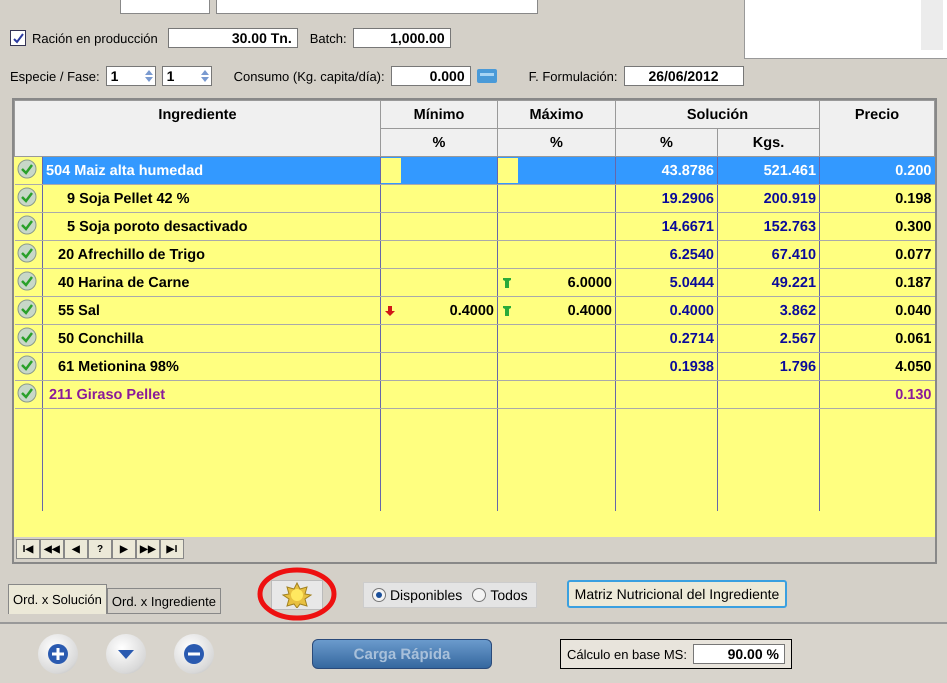 This screenshot has width=947, height=683. What do you see at coordinates (913, 226) in the screenshot?
I see `table-cell: 0.300` at bounding box center [913, 226].